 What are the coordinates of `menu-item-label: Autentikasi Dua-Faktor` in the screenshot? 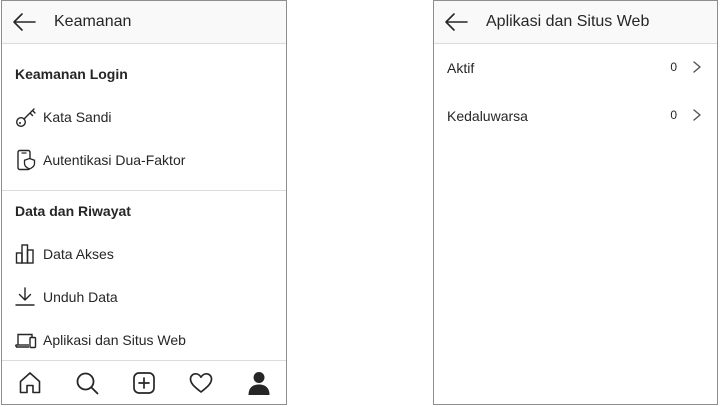 It's located at (114, 160).